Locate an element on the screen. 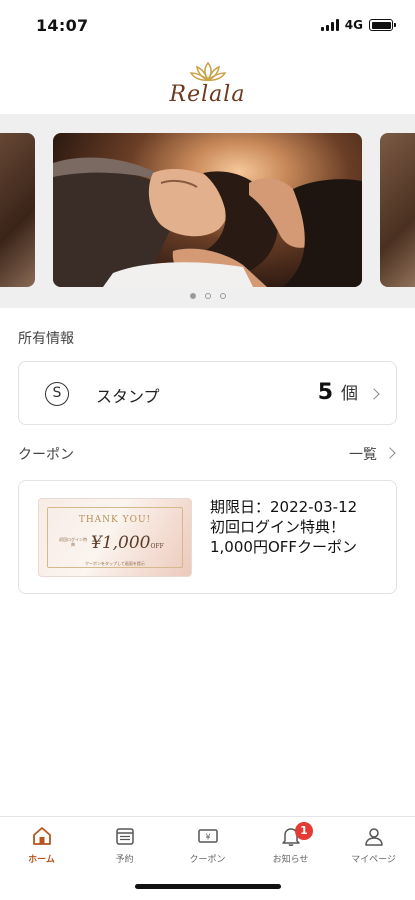  lotus-icon is located at coordinates (207, 71).